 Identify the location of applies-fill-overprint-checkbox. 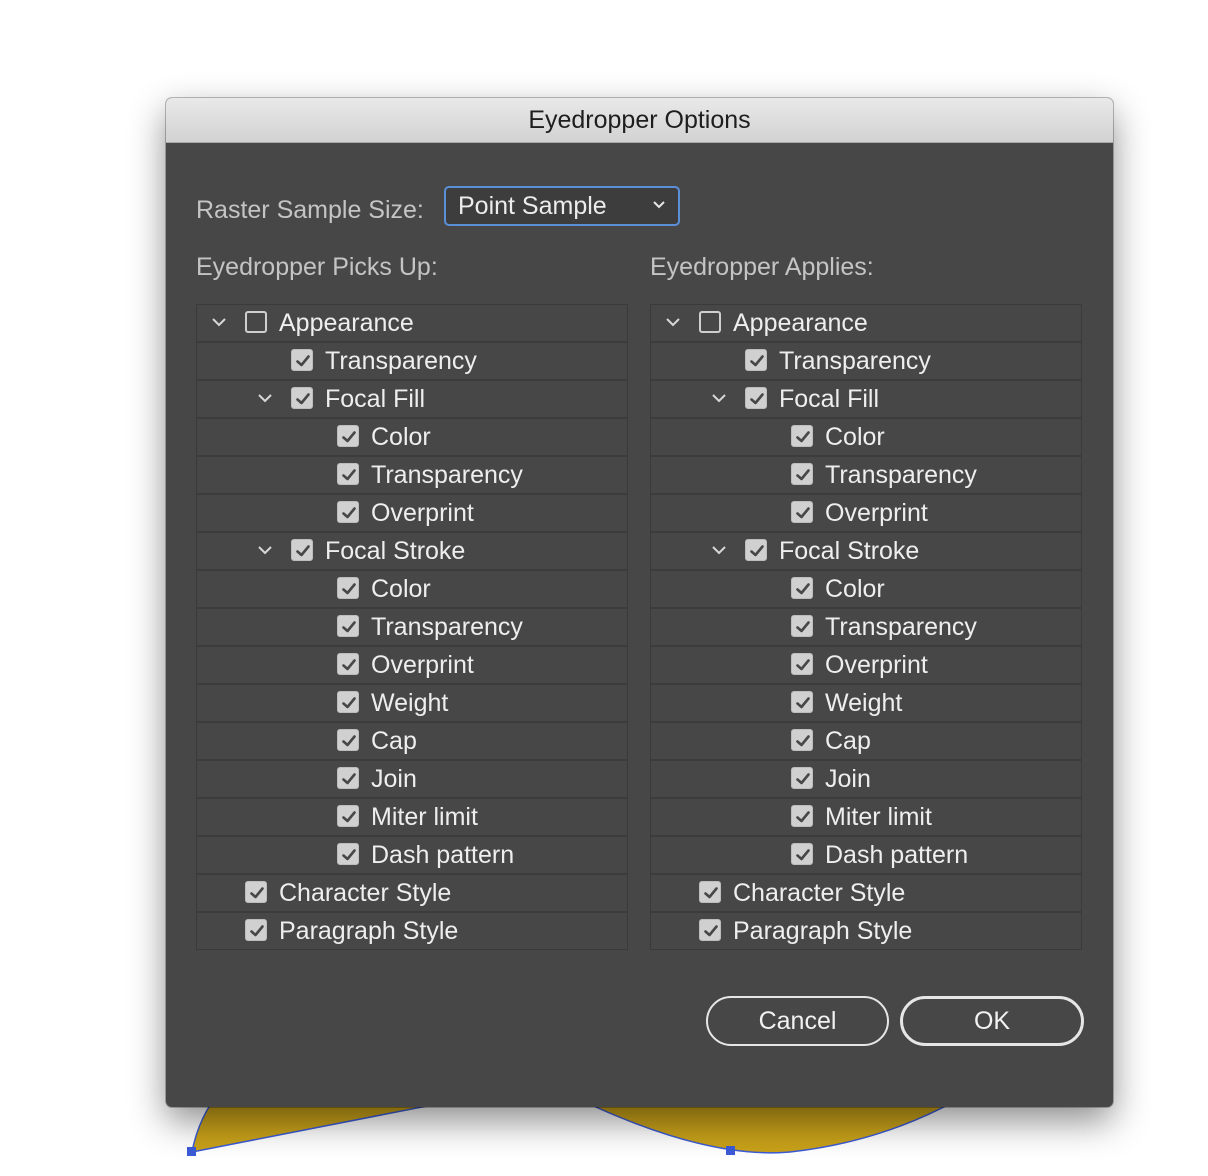
(802, 512).